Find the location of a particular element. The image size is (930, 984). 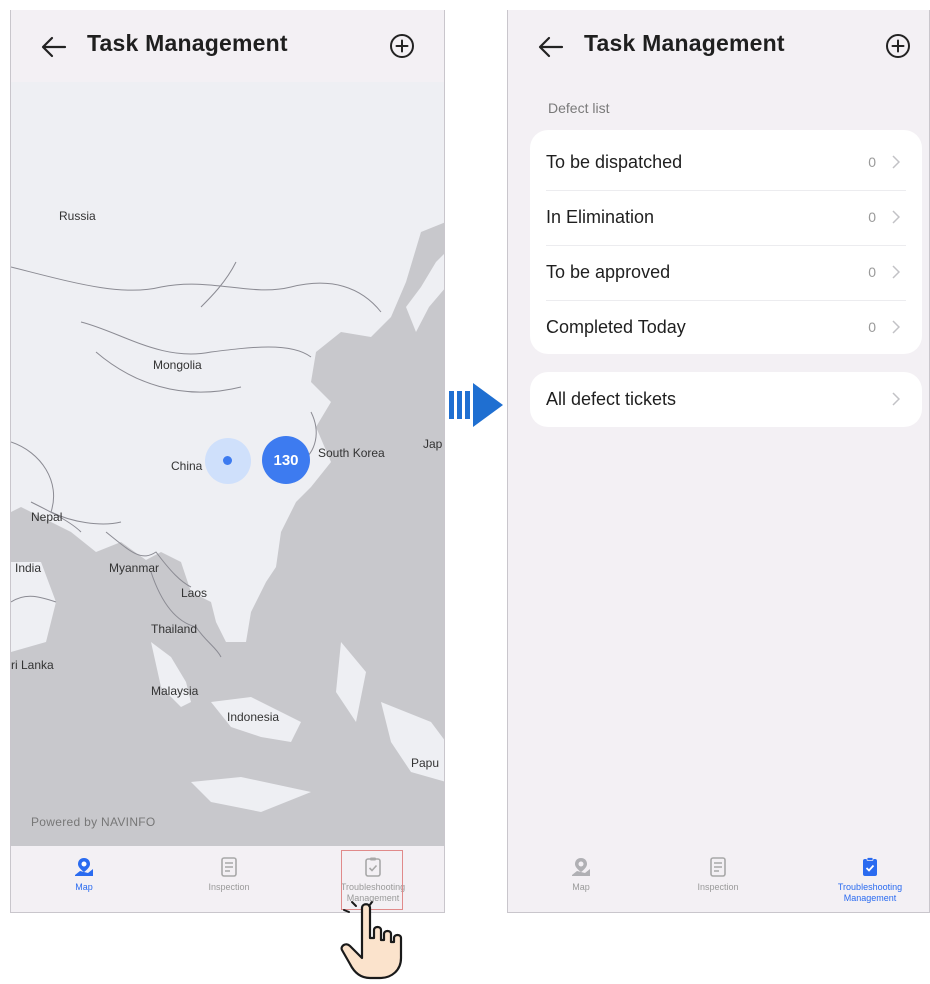

map-label-laos: Laos is located at coordinates (194, 593).